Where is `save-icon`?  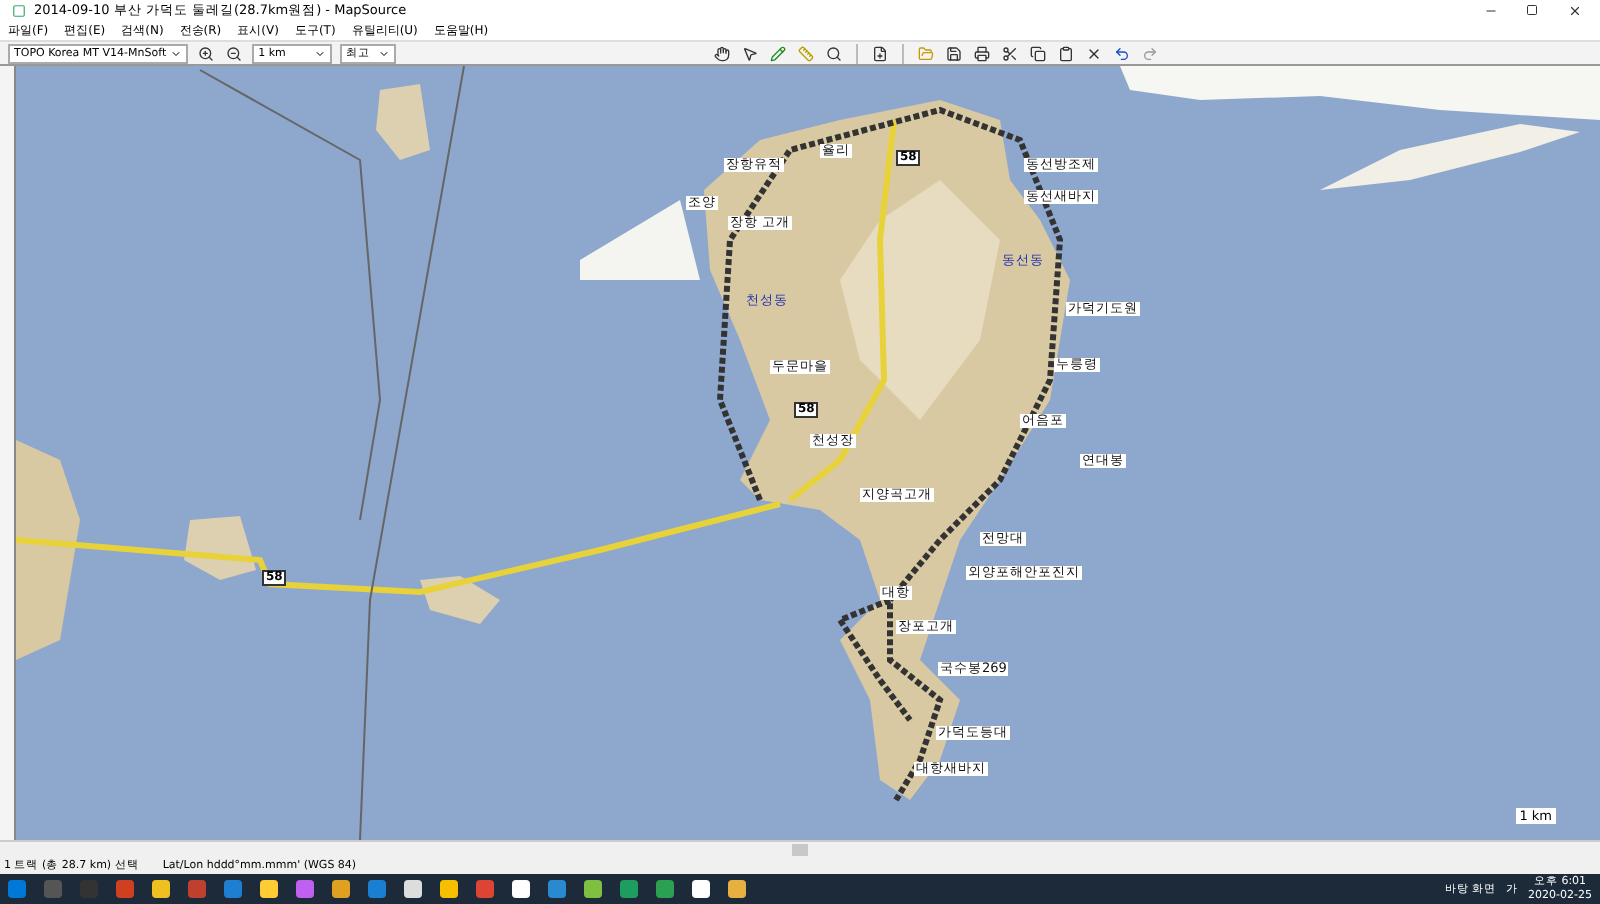
save-icon is located at coordinates (954, 53).